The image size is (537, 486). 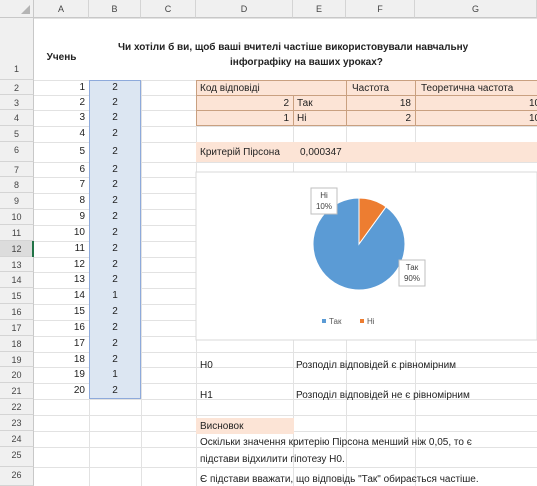 What do you see at coordinates (17, 87) in the screenshot?
I see `row-header-2: 2` at bounding box center [17, 87].